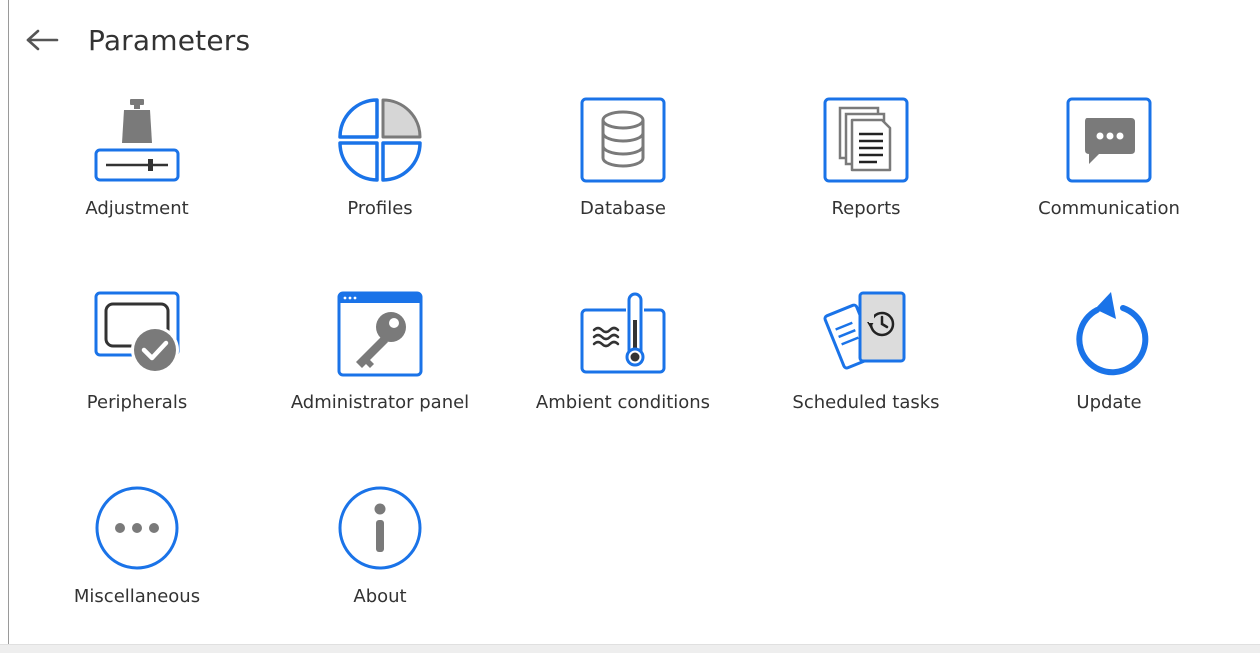  Describe the element at coordinates (623, 208) in the screenshot. I see `tile-label: Database` at that location.